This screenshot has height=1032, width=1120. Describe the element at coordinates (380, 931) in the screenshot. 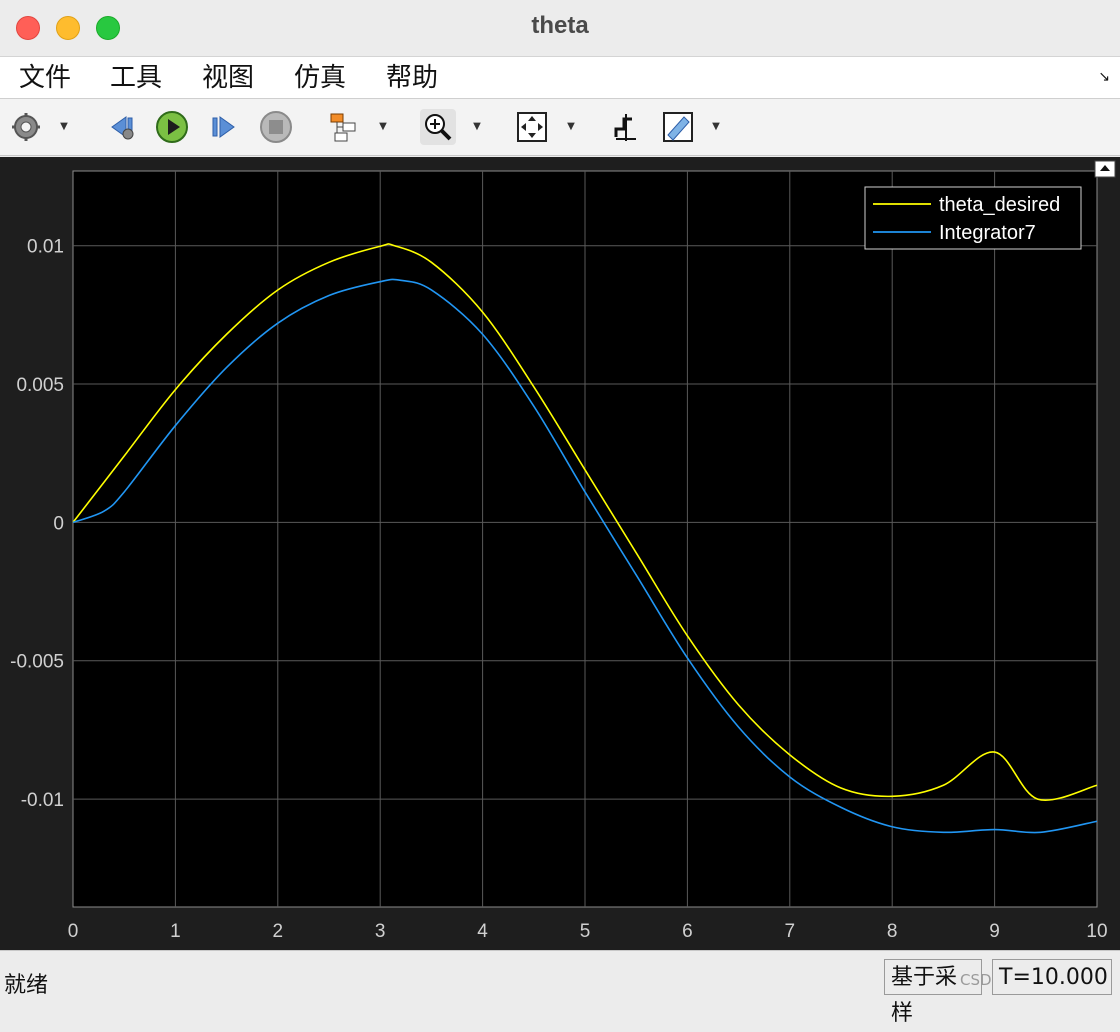

I see `x-tick-label: 3` at that location.